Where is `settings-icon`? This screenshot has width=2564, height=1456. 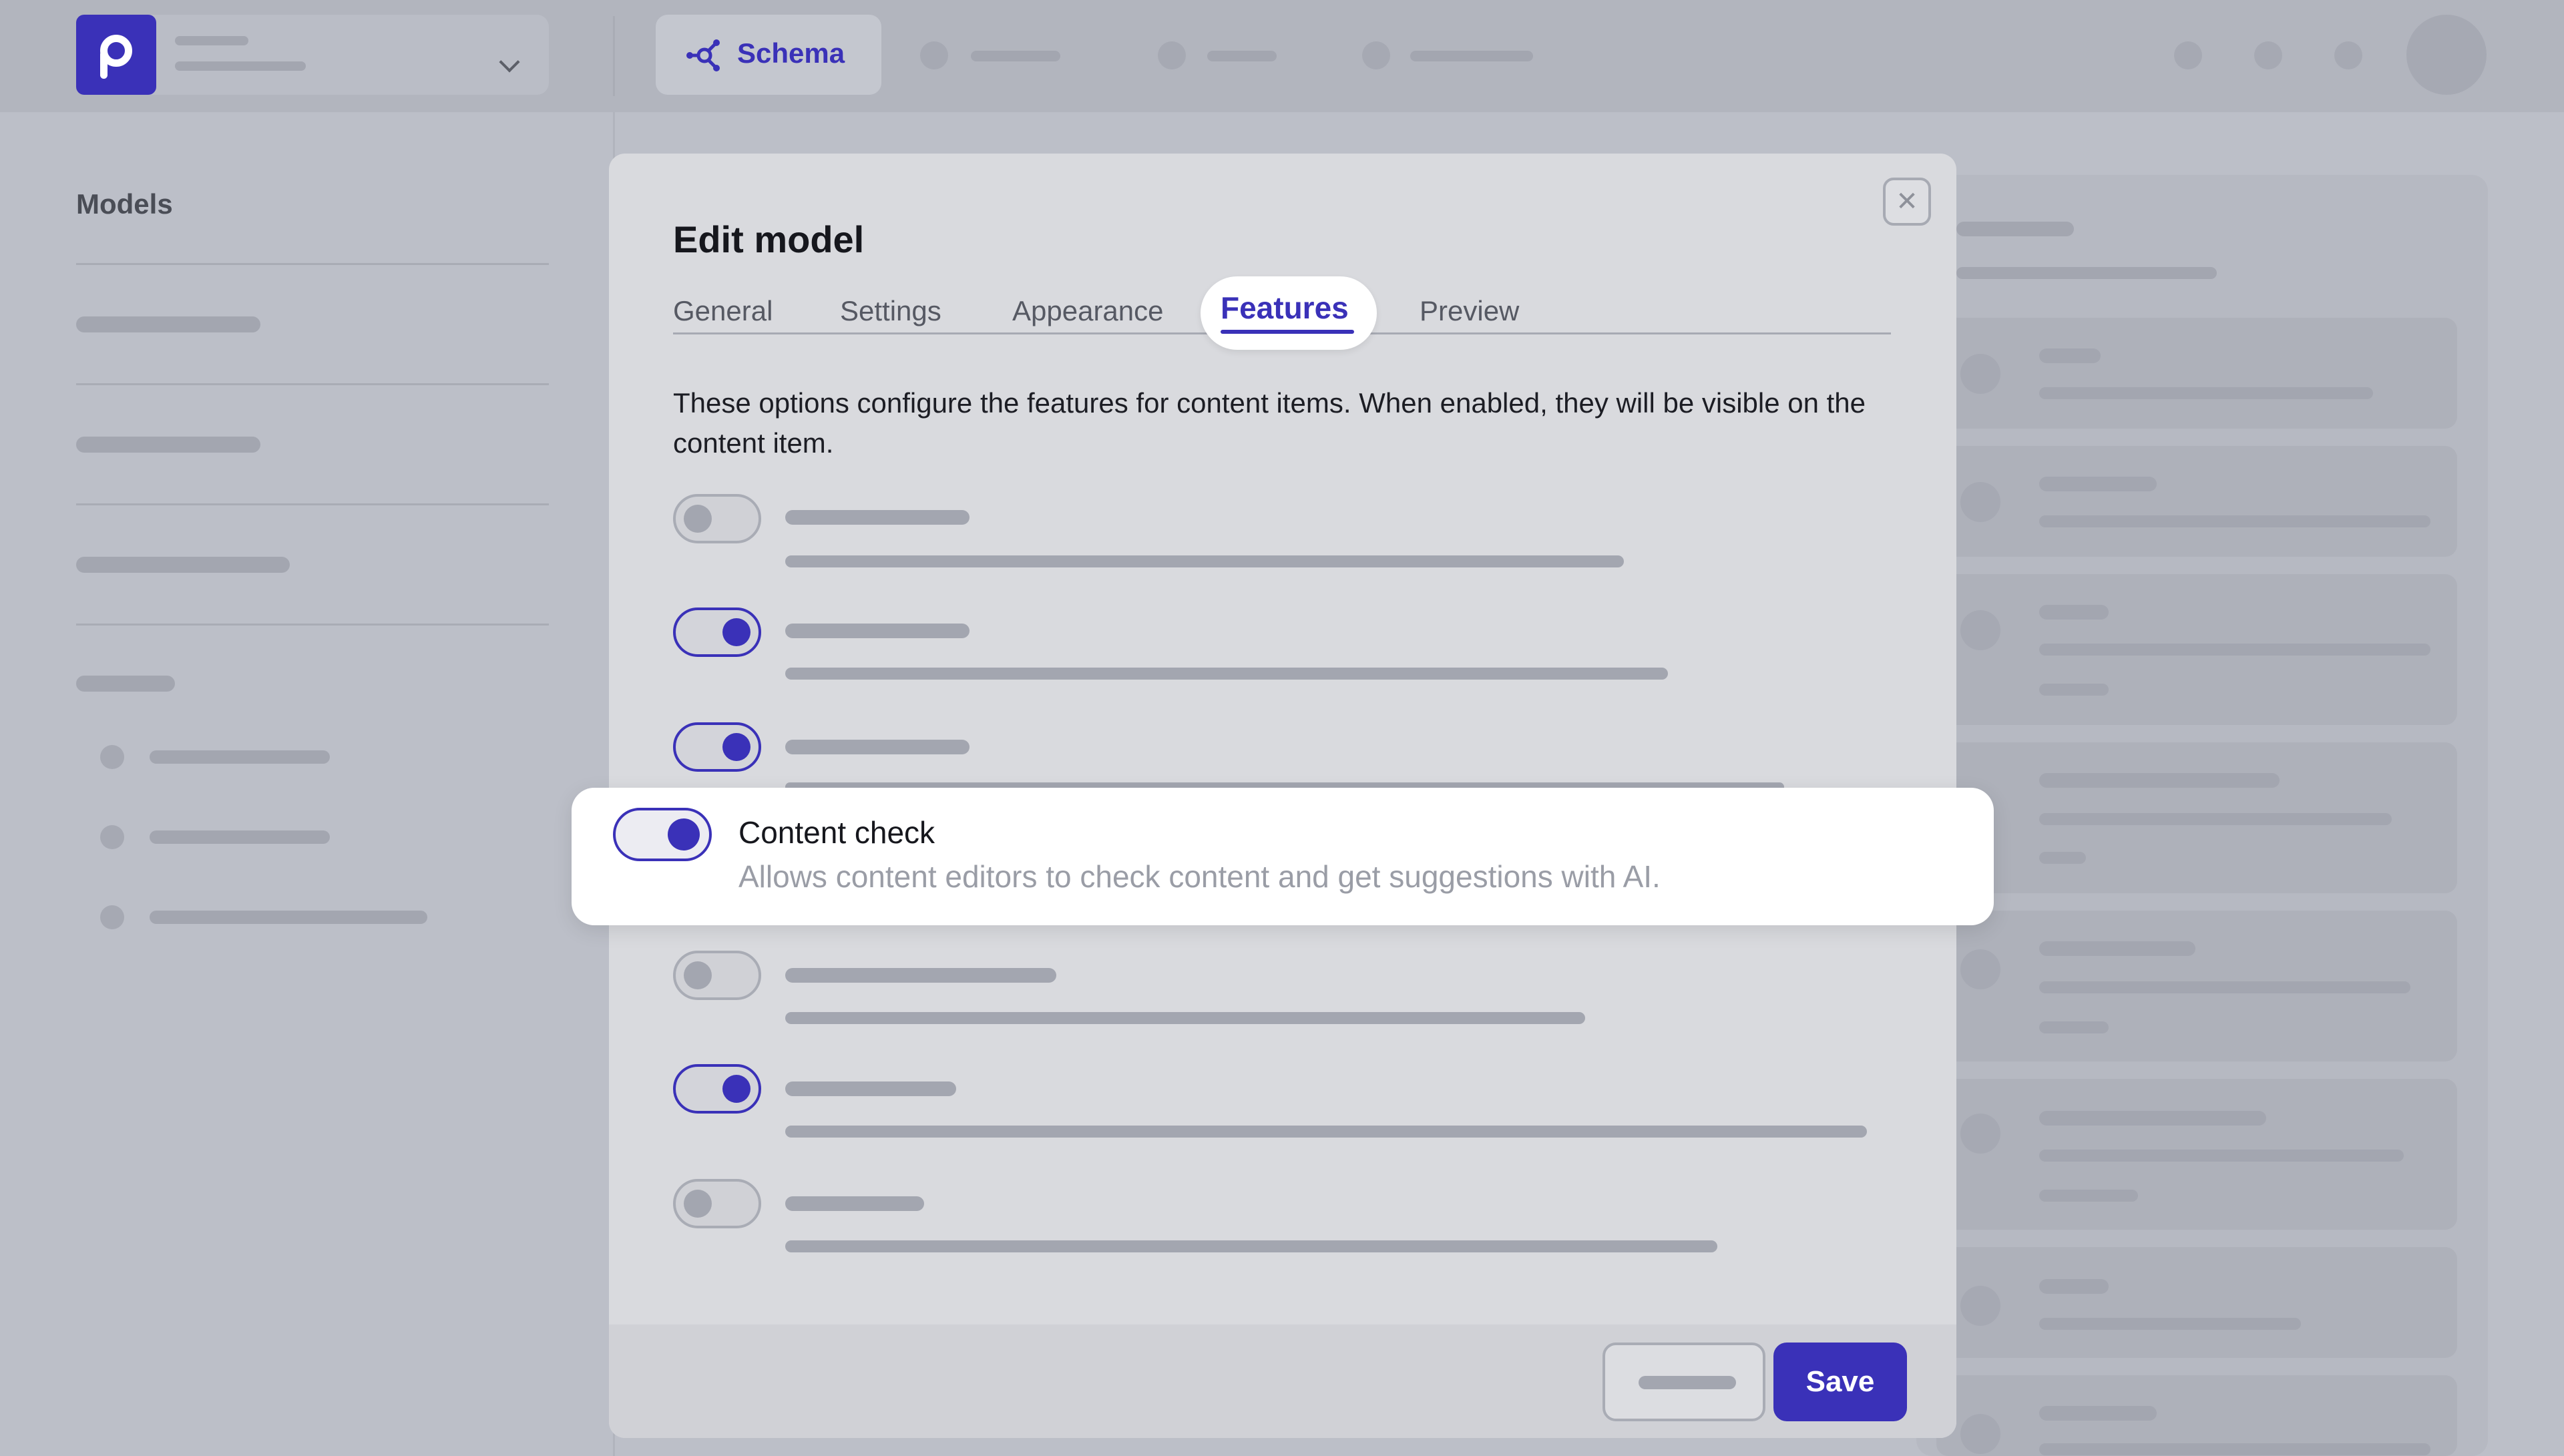 settings-icon is located at coordinates (2348, 55).